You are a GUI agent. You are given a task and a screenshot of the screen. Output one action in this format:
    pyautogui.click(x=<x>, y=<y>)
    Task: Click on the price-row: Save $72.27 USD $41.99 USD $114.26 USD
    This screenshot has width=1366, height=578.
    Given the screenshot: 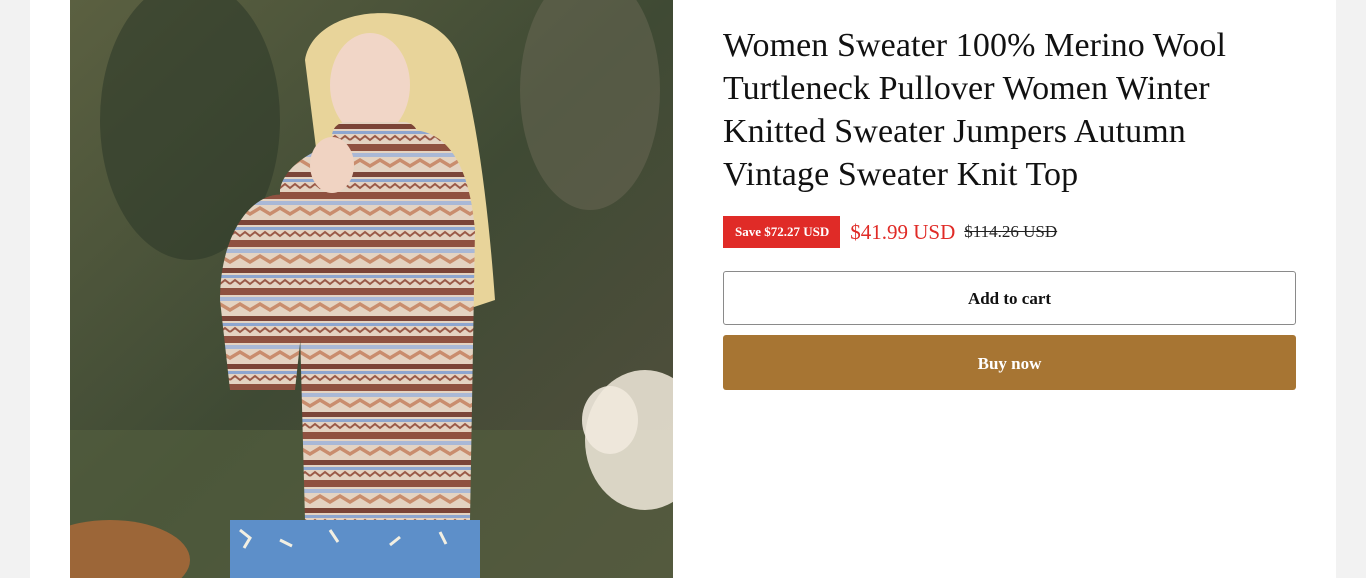 What is the action you would take?
    pyautogui.click(x=1009, y=232)
    